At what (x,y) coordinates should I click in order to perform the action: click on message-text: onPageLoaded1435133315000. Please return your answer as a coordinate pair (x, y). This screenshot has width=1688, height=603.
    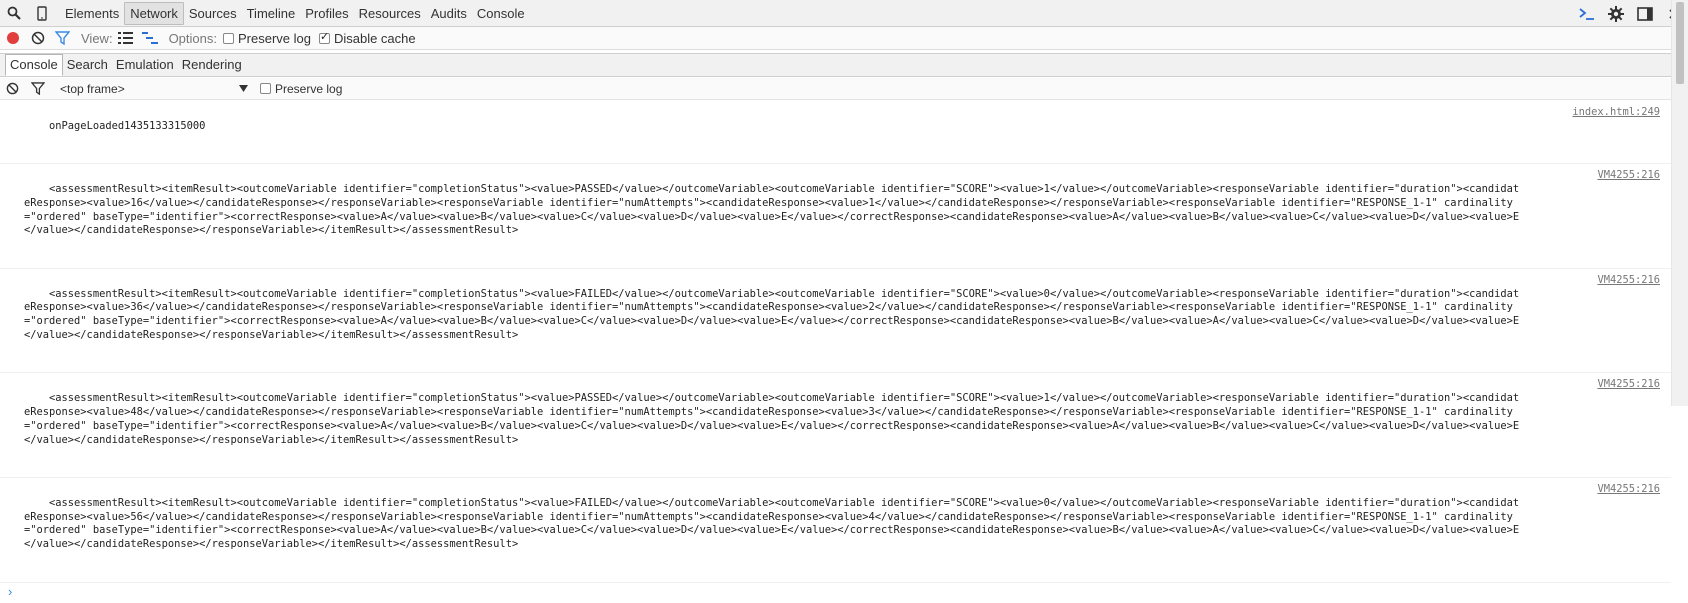
    Looking at the image, I should click on (127, 125).